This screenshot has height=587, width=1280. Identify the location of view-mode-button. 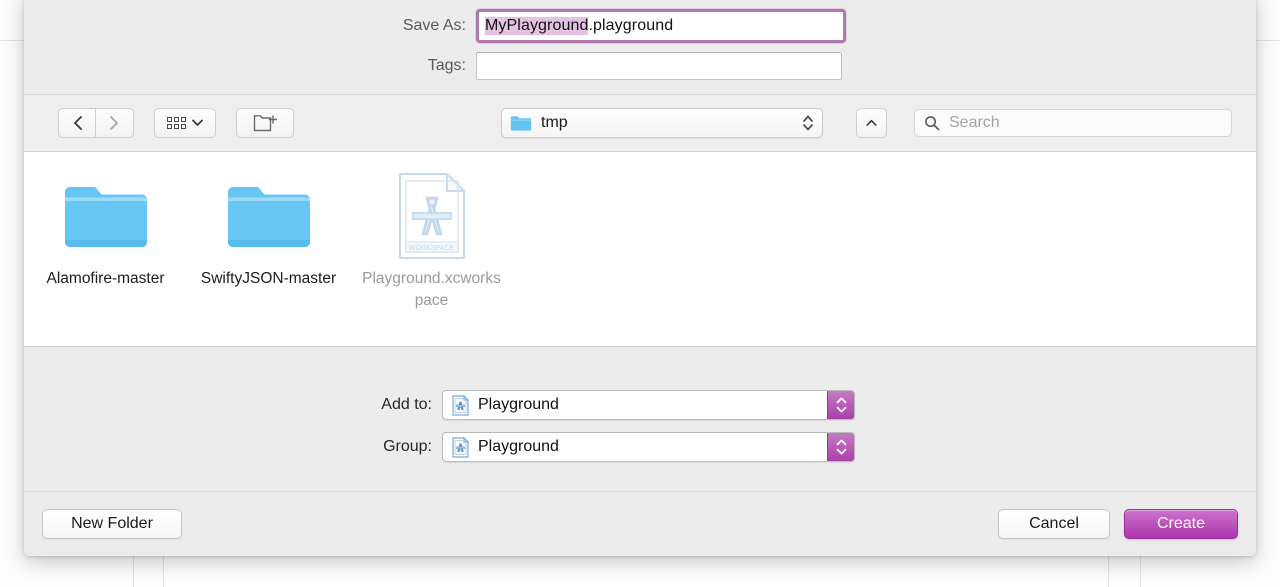
(185, 123).